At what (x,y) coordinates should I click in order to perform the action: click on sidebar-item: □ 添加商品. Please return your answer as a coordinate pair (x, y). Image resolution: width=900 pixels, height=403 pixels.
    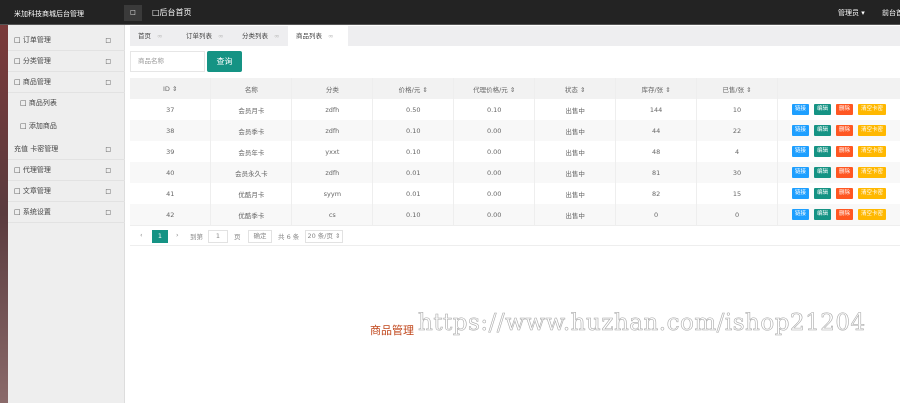
    Looking at the image, I should click on (66, 126).